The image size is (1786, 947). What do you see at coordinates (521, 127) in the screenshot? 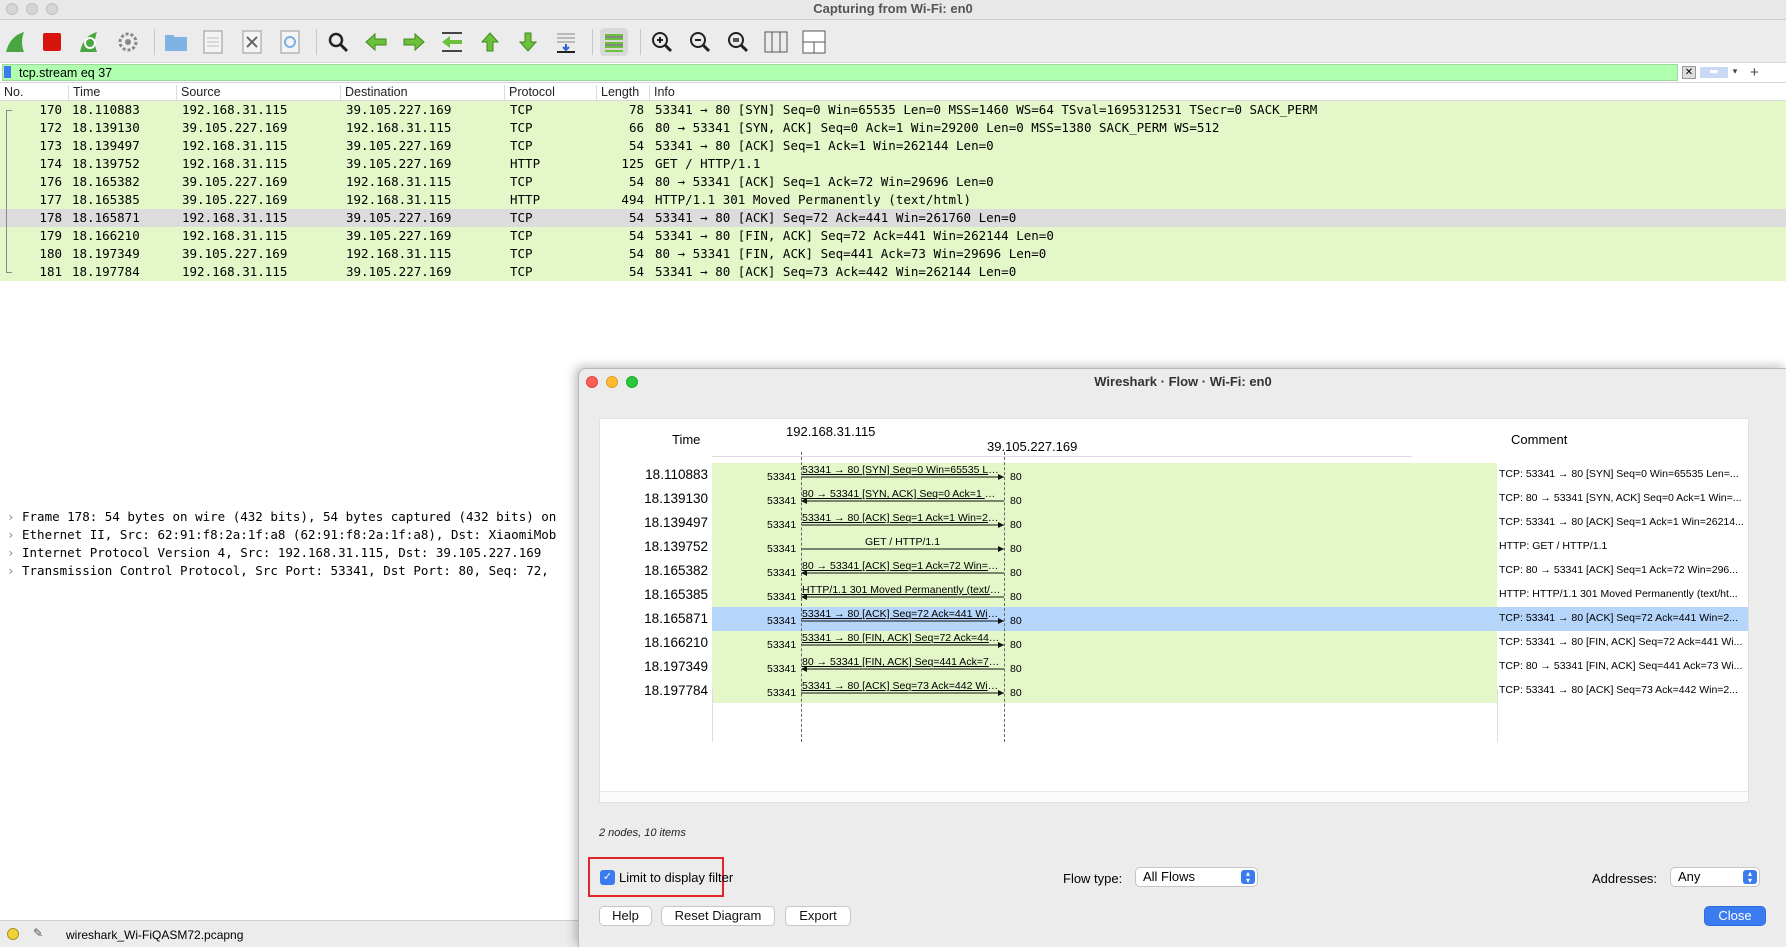
I see `packet-cell-proto: TCP` at bounding box center [521, 127].